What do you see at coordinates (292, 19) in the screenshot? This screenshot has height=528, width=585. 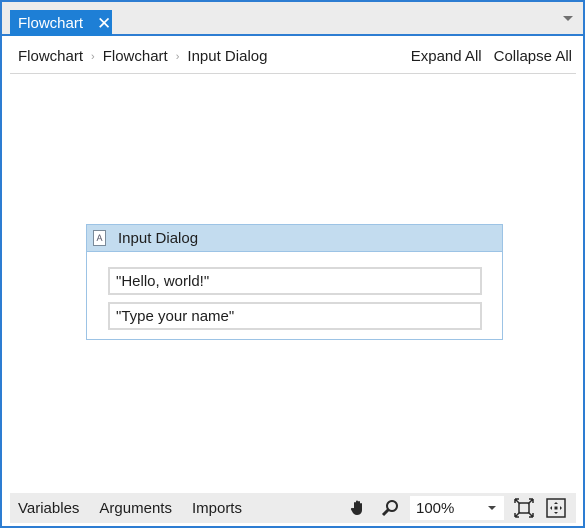 I see `tab-strip: Flowchart ✕` at bounding box center [292, 19].